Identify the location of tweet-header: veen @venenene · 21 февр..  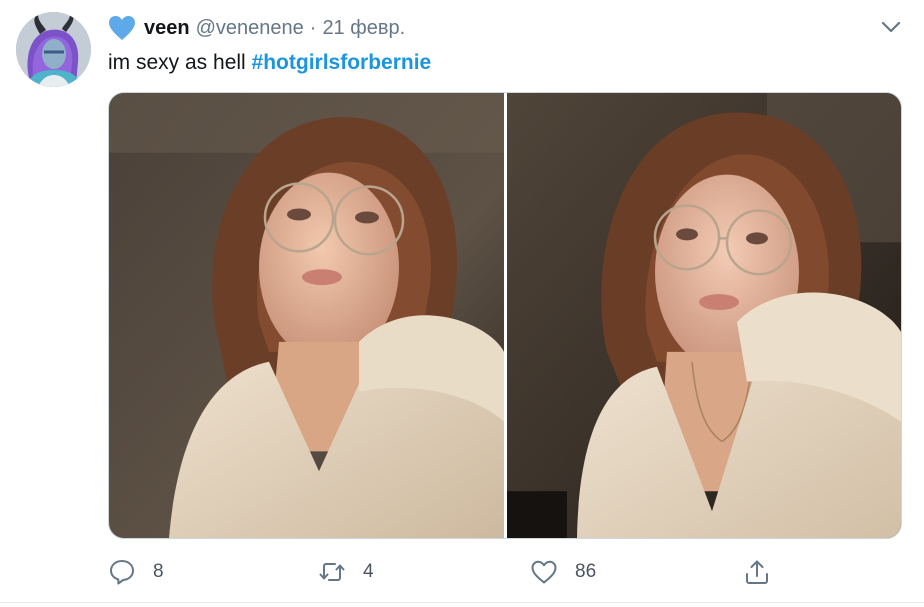
(256, 28).